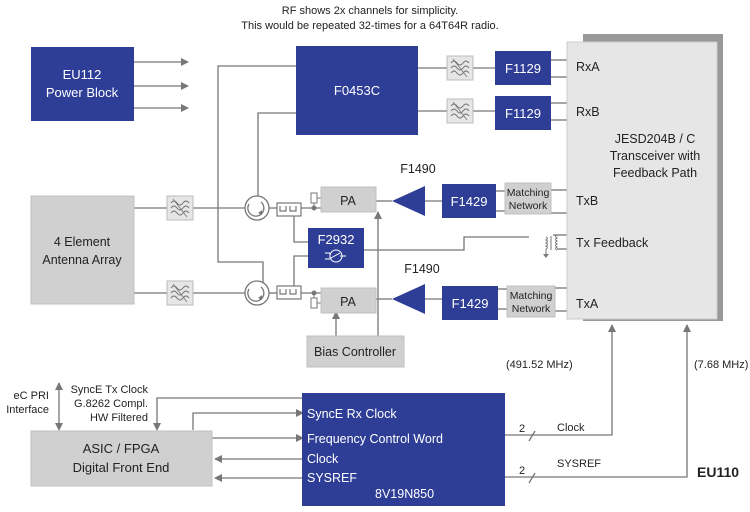 This screenshot has width=750, height=512. What do you see at coordinates (404, 494) in the screenshot?
I see `clock-chip-part-number: 8V19N850` at bounding box center [404, 494].